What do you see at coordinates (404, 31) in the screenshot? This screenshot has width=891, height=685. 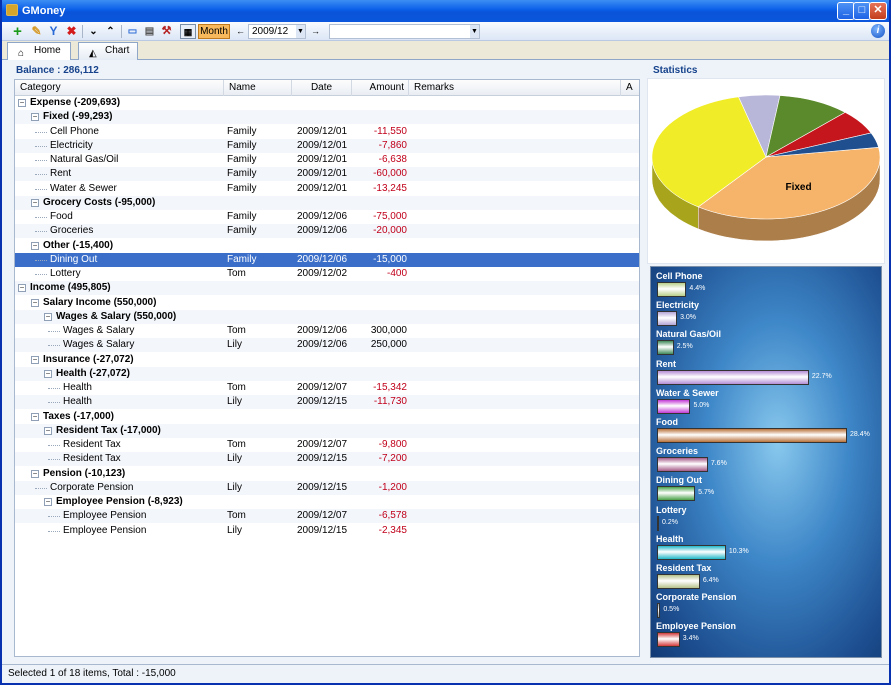 I see `filter-select: ▼` at bounding box center [404, 31].